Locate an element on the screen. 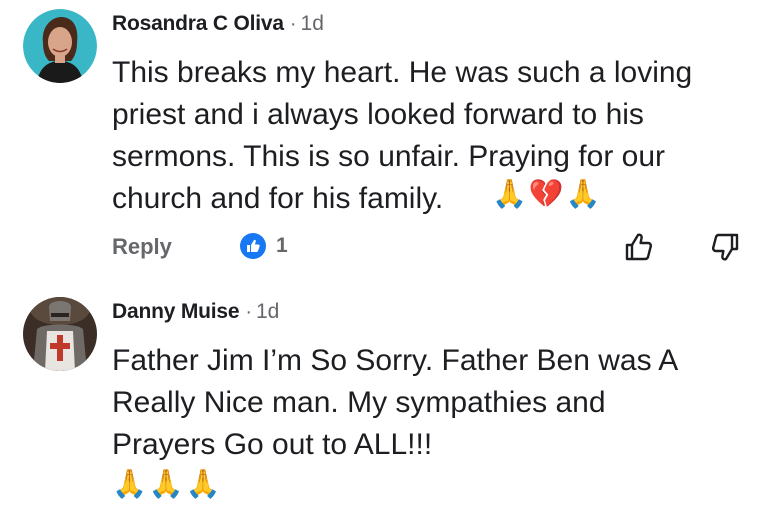 The image size is (768, 516). downvote-button is located at coordinates (725, 247).